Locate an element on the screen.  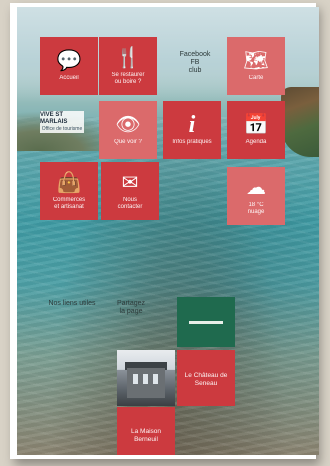
tile-label: Accueil is located at coordinates (69, 78).